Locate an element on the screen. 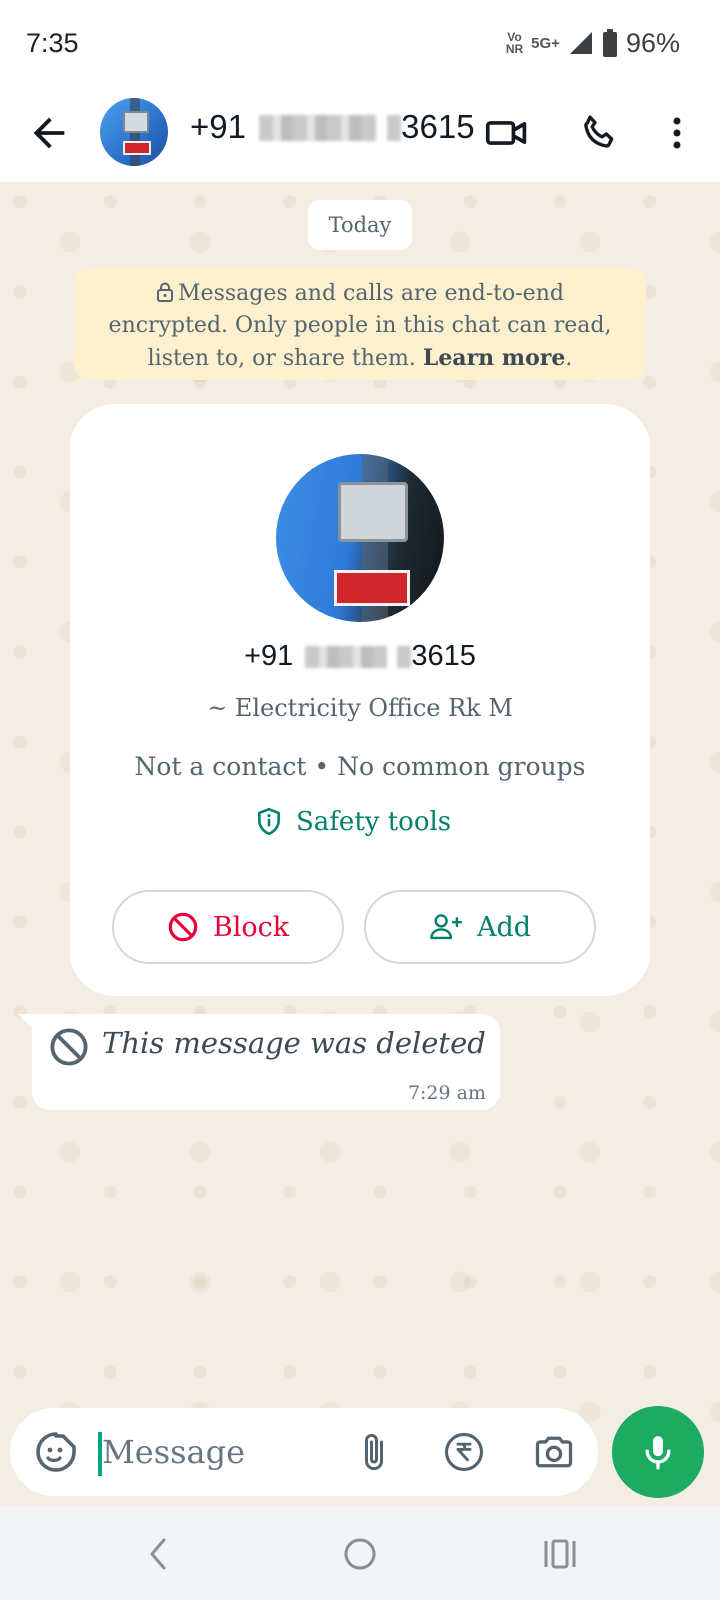 The width and height of the screenshot is (720, 1600). card-phone-number: +91 3615 is located at coordinates (360, 656).